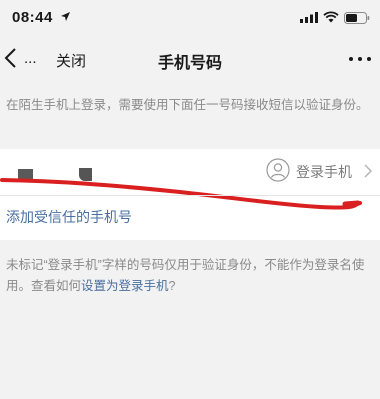 The height and width of the screenshot is (399, 380). I want to click on status-bar: 08:44, so click(190, 19).